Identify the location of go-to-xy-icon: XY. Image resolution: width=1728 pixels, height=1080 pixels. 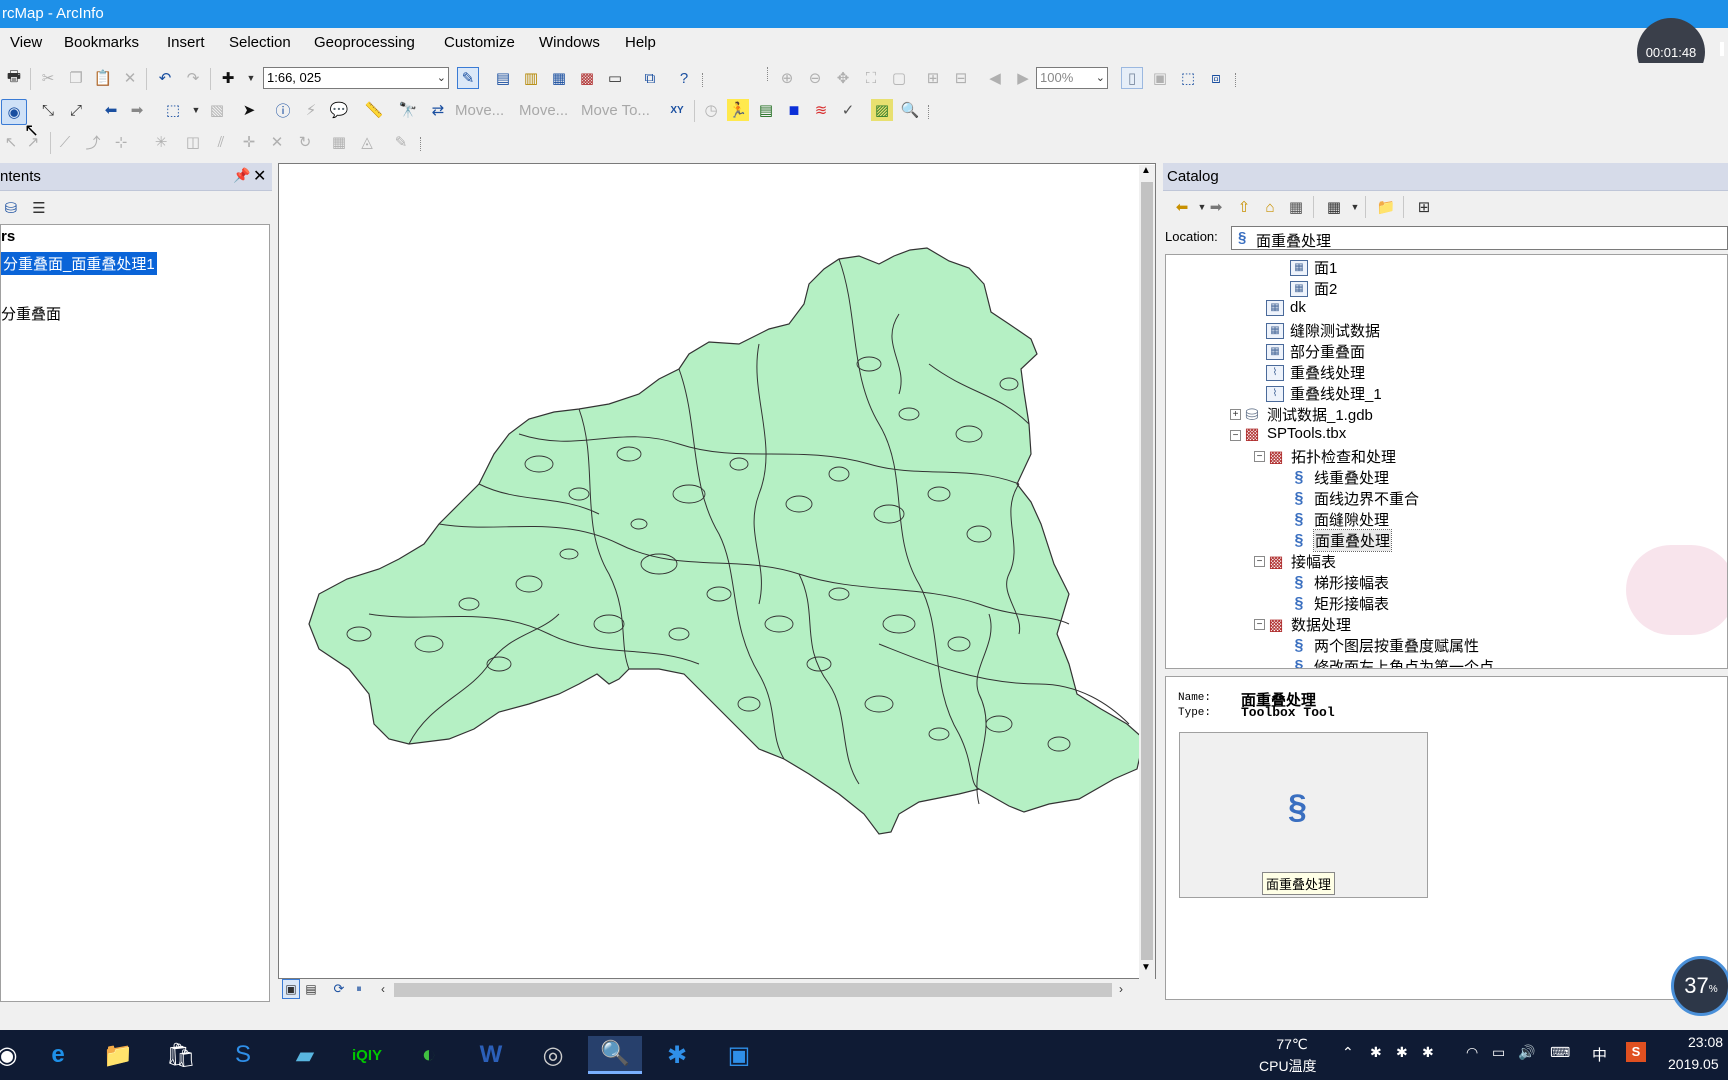
(677, 110).